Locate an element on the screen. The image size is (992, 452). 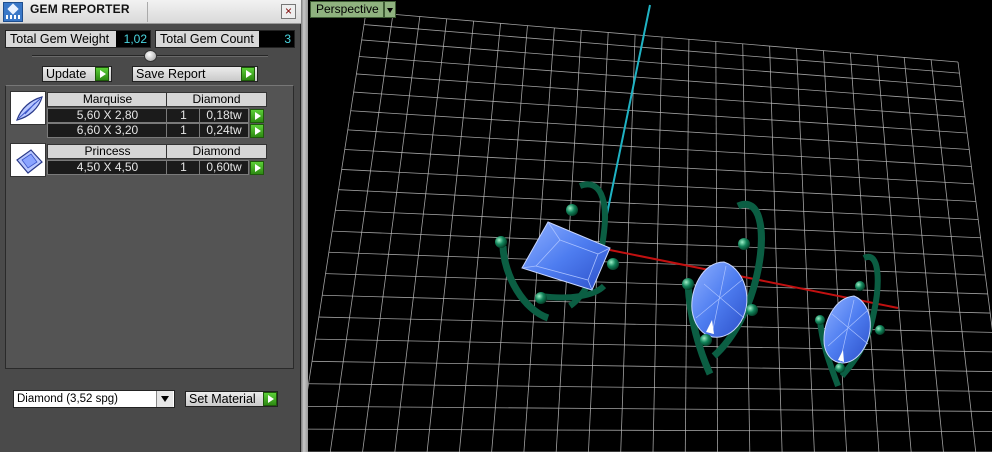
title-bar: GEM REPORTER × is located at coordinates (150, 12).